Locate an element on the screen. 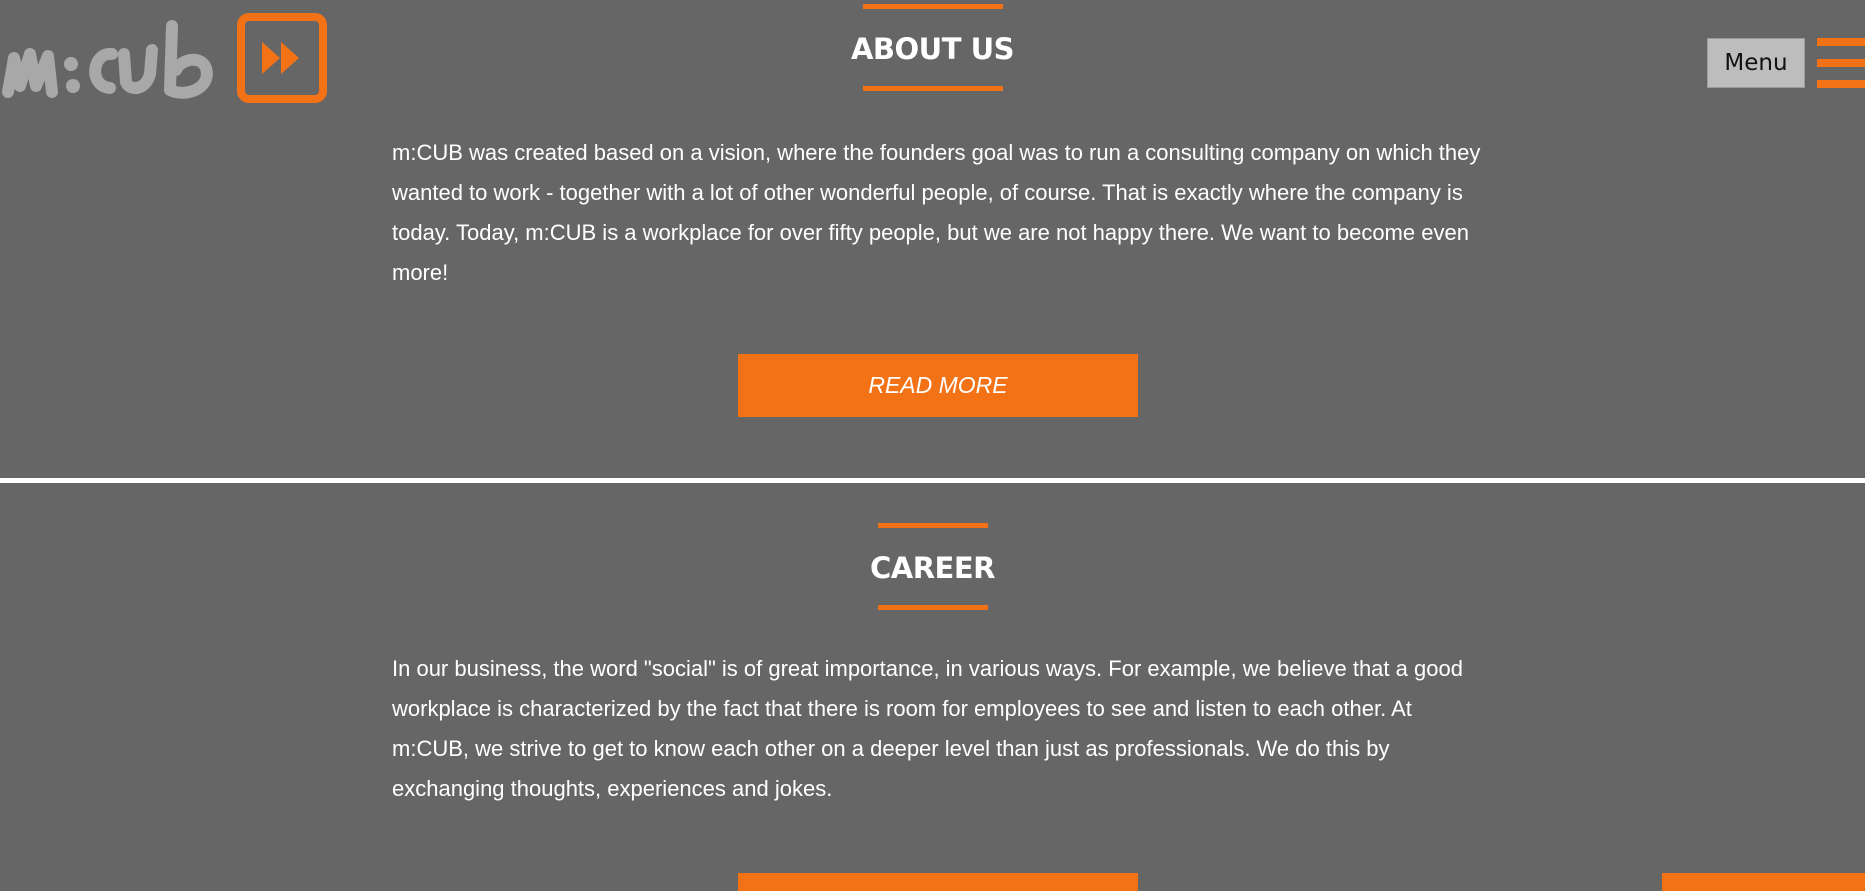 This screenshot has height=891, width=1865. about-heading-top-bar is located at coordinates (932, 6).